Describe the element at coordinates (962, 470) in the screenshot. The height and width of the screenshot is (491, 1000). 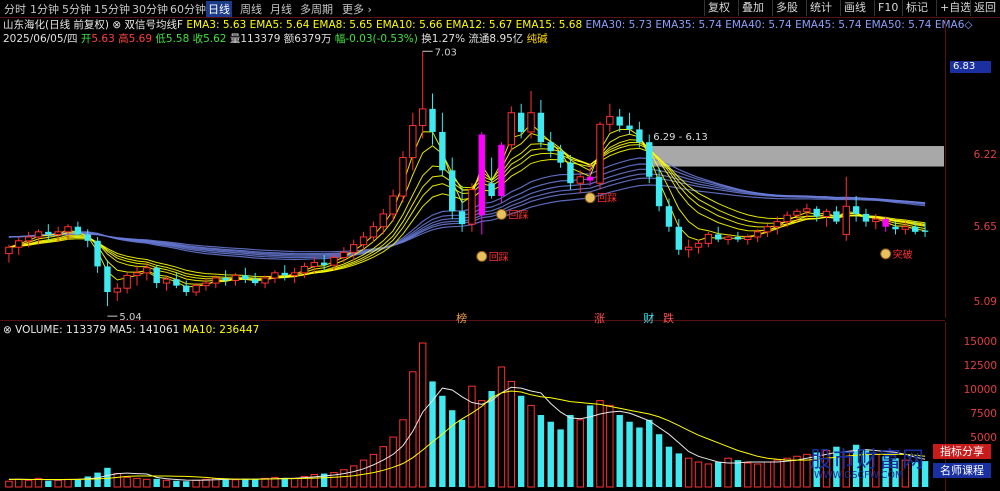
I see `watermark-box-course: 名师课程` at that location.